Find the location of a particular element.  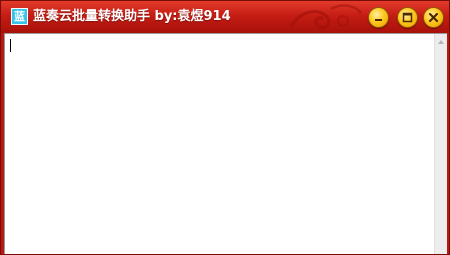

text-caret is located at coordinates (10, 45).